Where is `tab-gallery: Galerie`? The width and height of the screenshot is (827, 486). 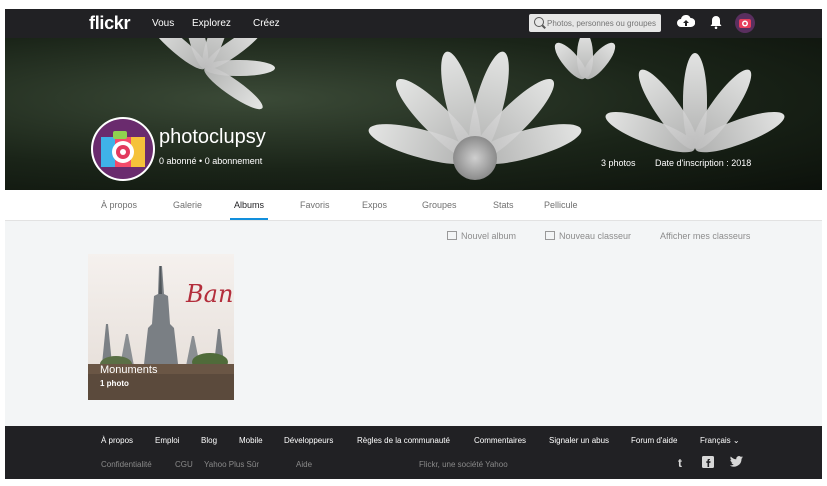 tab-gallery: Galerie is located at coordinates (187, 205).